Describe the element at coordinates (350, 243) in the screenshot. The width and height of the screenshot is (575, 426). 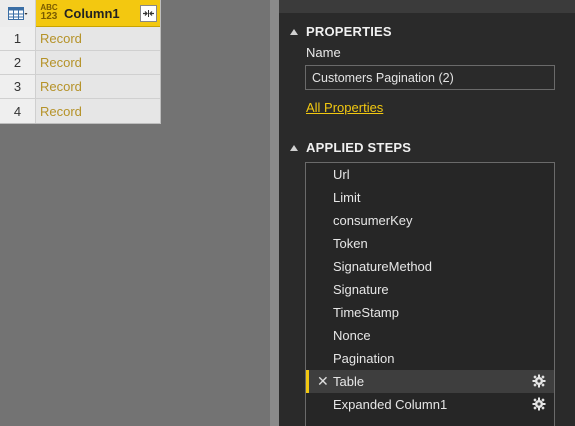
I see `applied-step-label: Token` at that location.